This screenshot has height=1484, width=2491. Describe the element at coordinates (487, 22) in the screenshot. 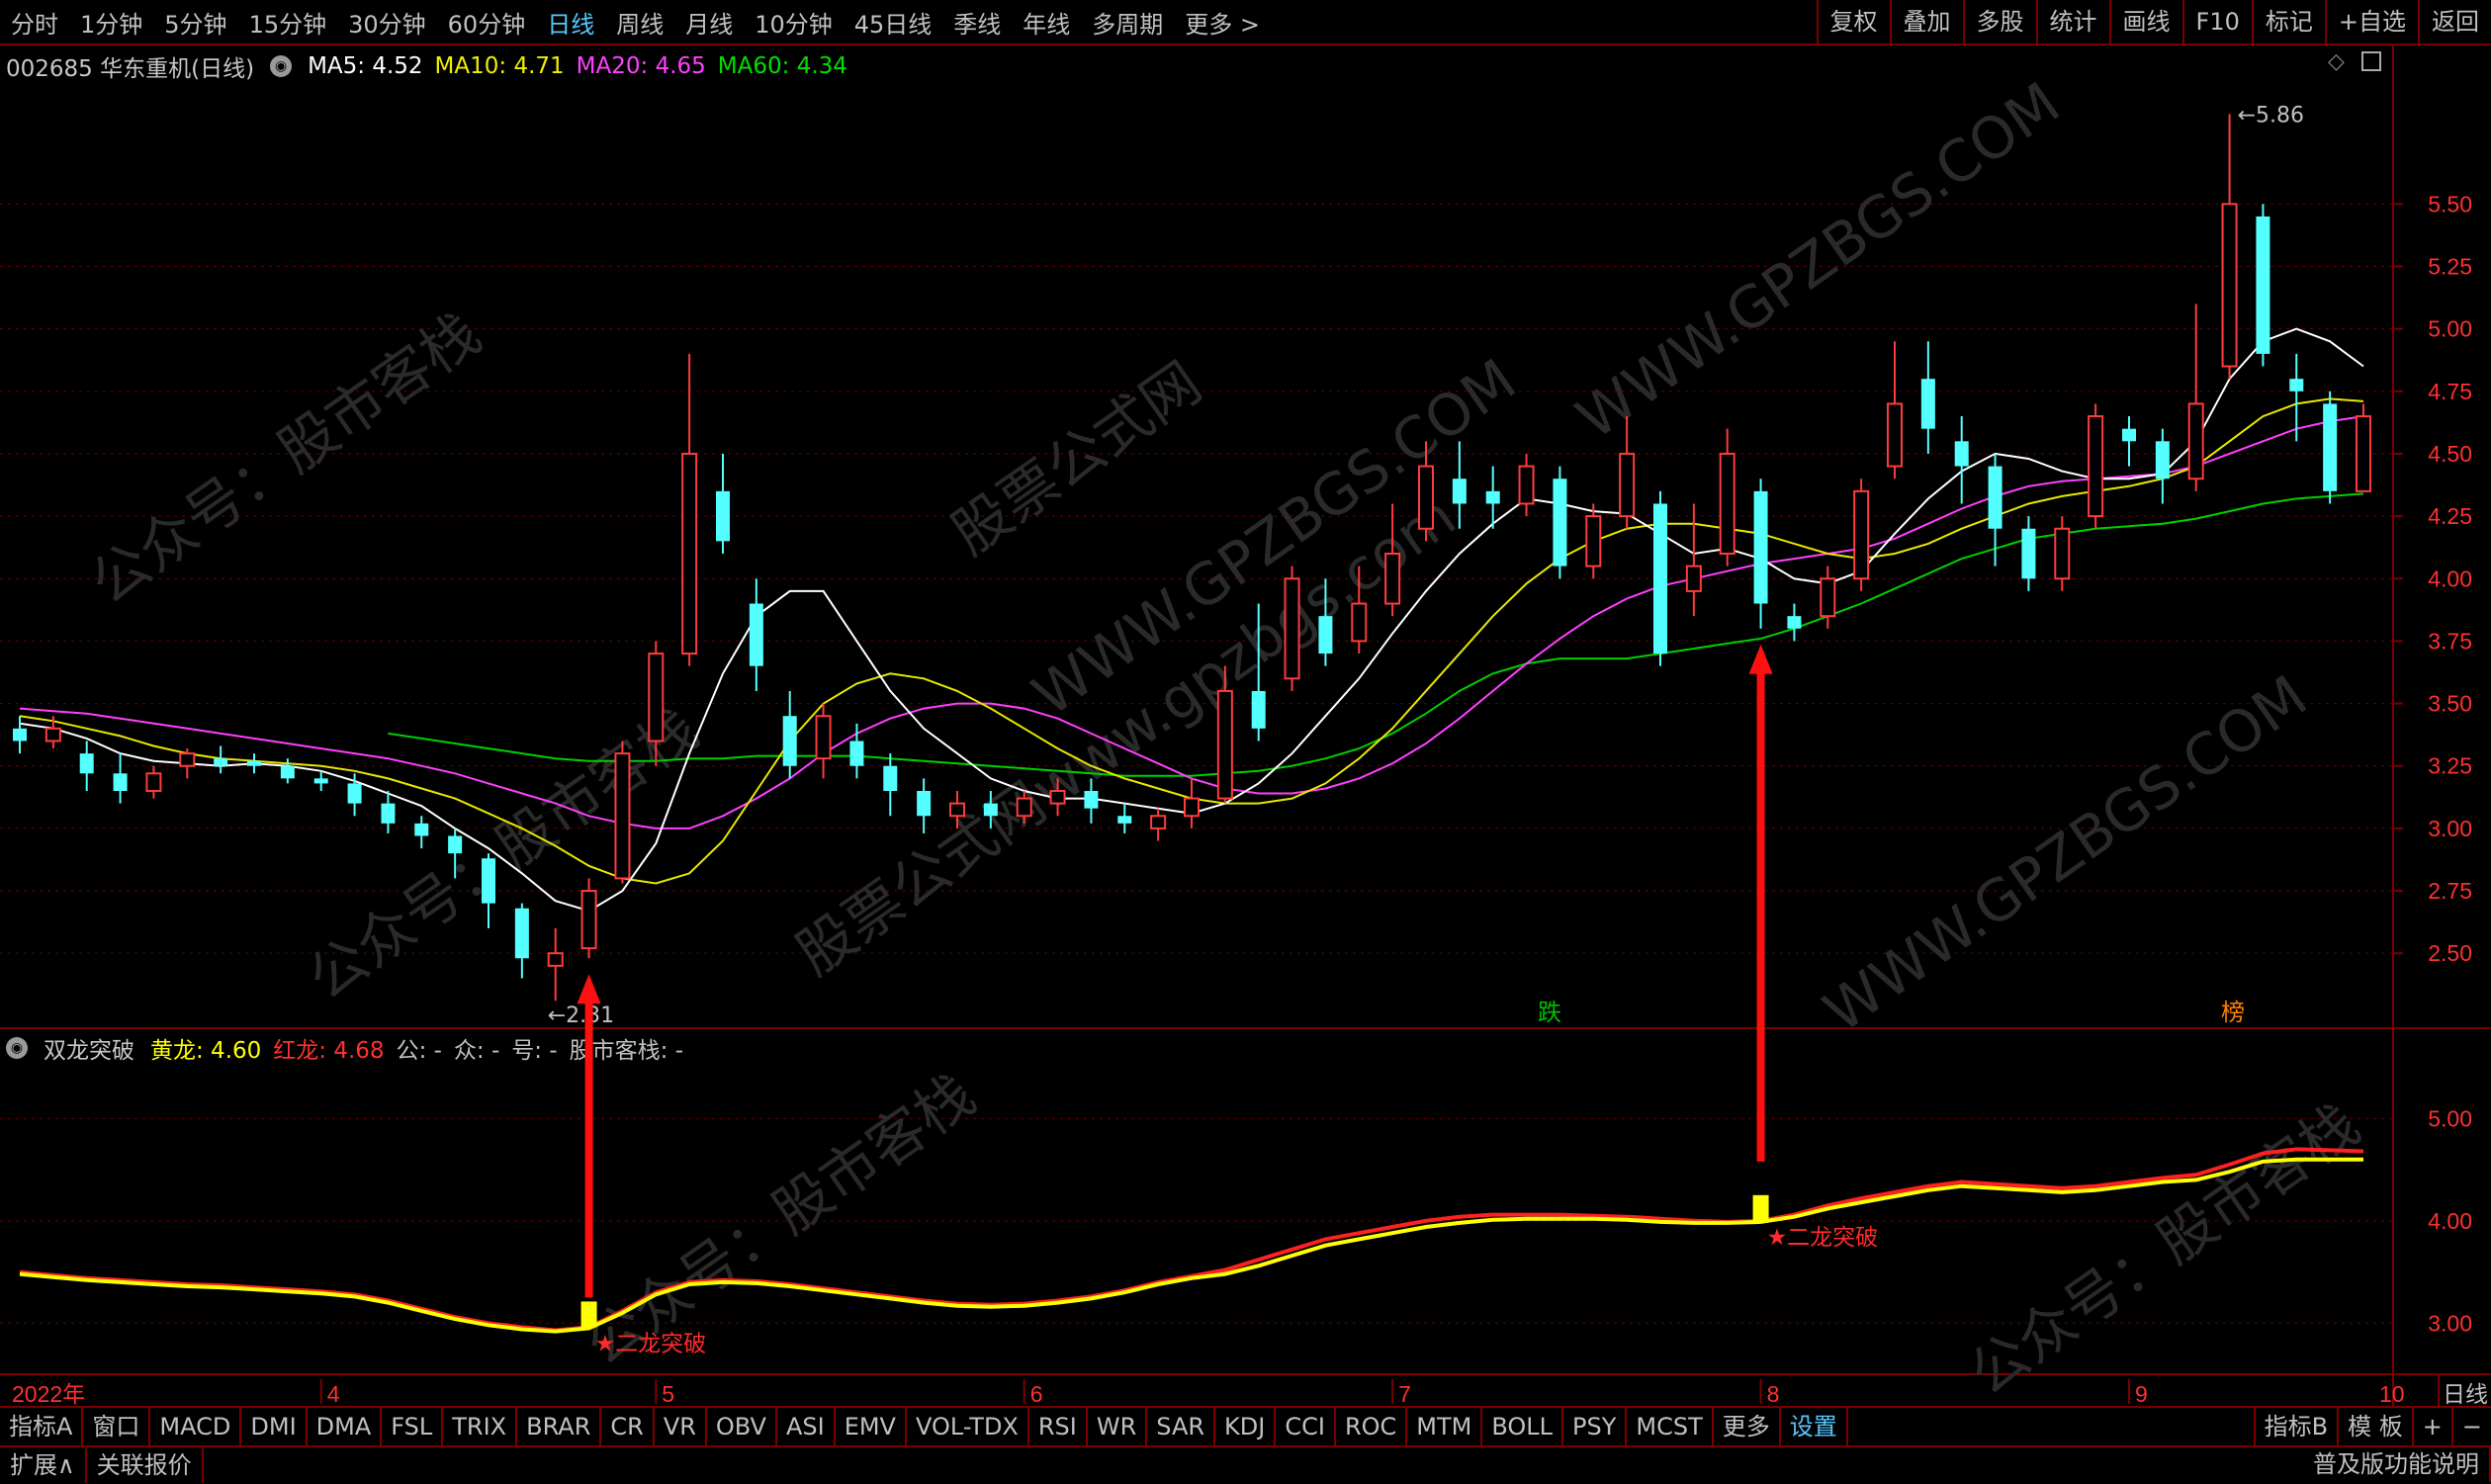

I see `period-tab: 60分钟` at that location.